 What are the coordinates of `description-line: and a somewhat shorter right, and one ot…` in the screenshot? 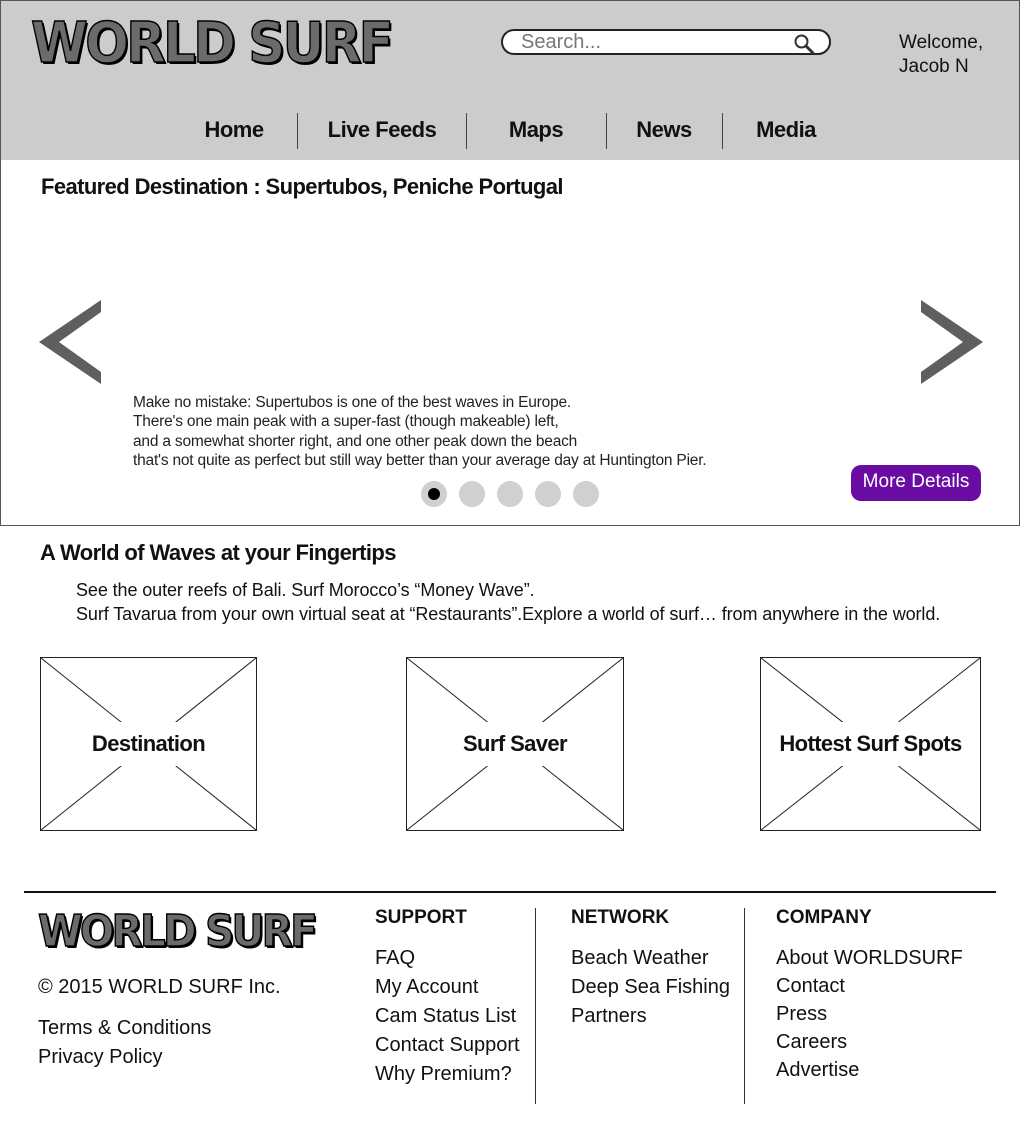 It's located at (355, 441).